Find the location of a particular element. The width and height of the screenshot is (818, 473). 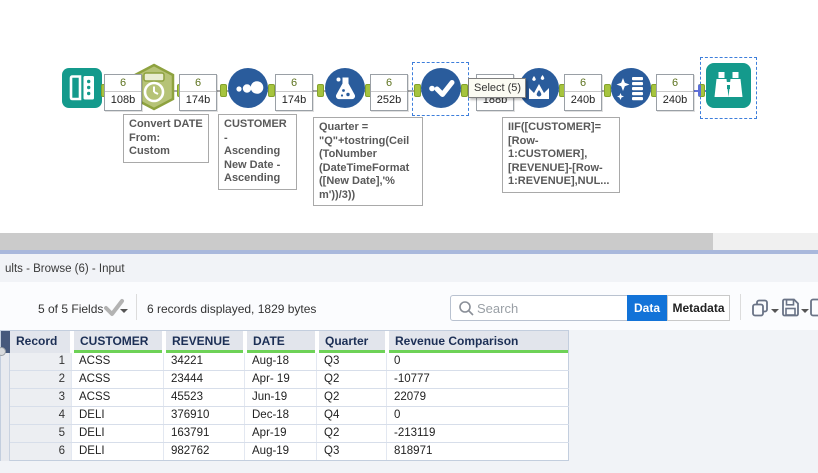

table-row: 1 ACSS 34221 Aug-18 Q3 0 is located at coordinates (289, 362).